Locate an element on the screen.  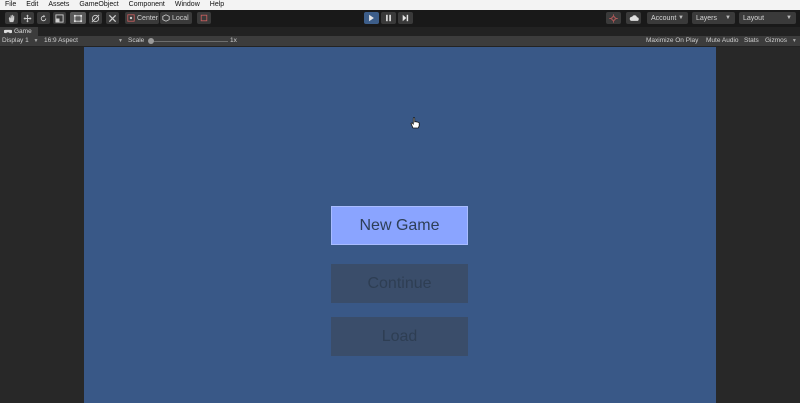
scale-icon is located at coordinates (59, 18).